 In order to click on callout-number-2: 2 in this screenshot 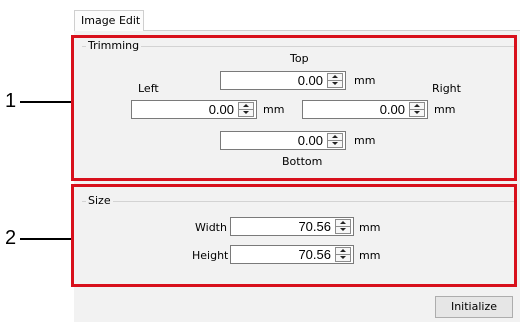, I will do `click(11, 238)`.